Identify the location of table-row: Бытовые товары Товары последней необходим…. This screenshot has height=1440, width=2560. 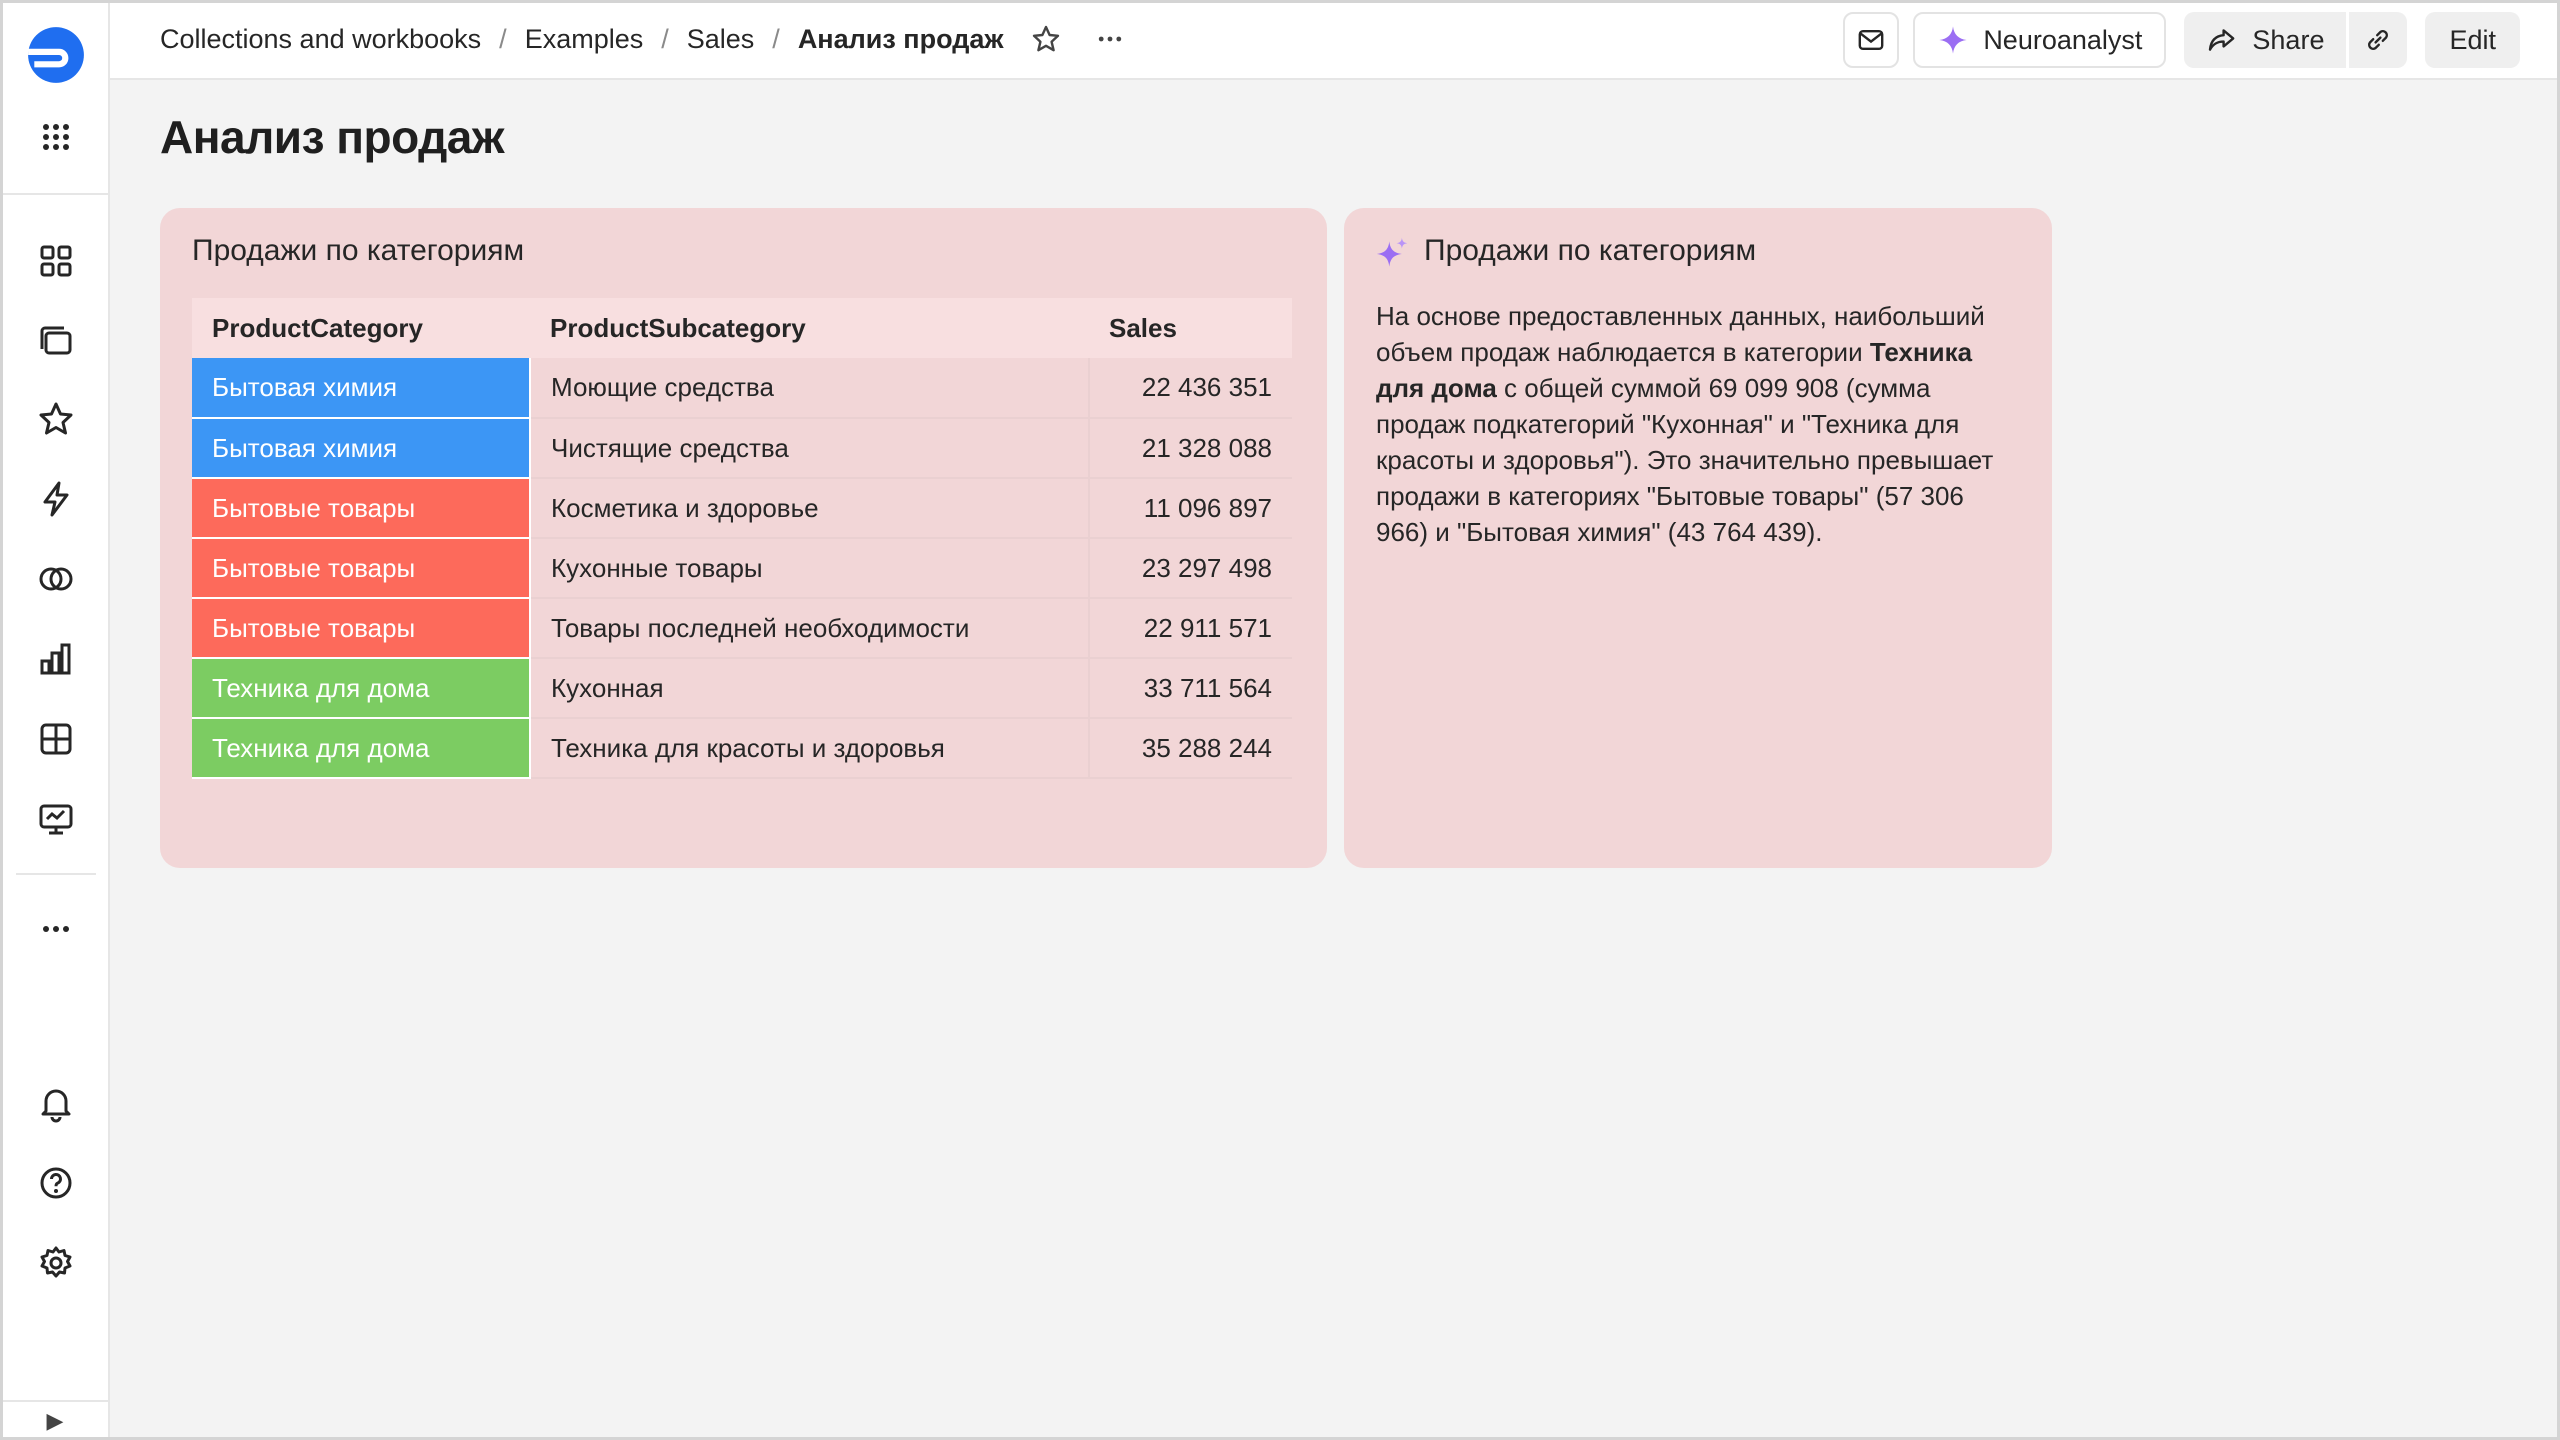
(742, 628).